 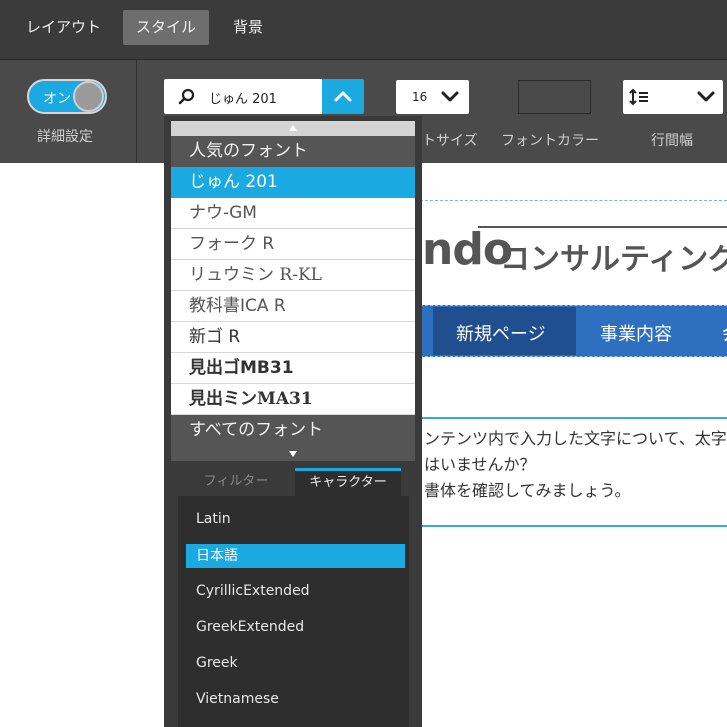 What do you see at coordinates (166, 27) in the screenshot?
I see `tab-style: スタイル` at bounding box center [166, 27].